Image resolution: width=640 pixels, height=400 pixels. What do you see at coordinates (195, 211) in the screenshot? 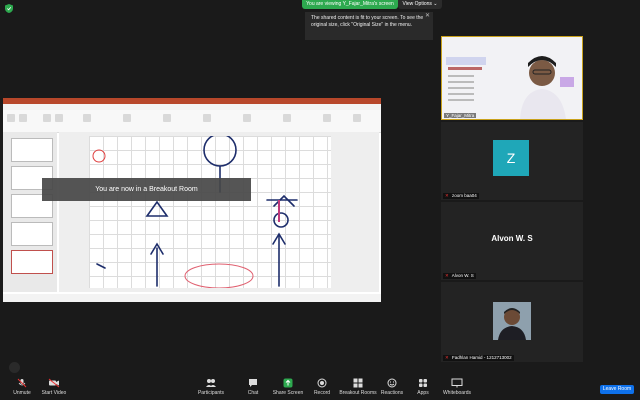
I see `handwritten-diagram` at bounding box center [195, 211].